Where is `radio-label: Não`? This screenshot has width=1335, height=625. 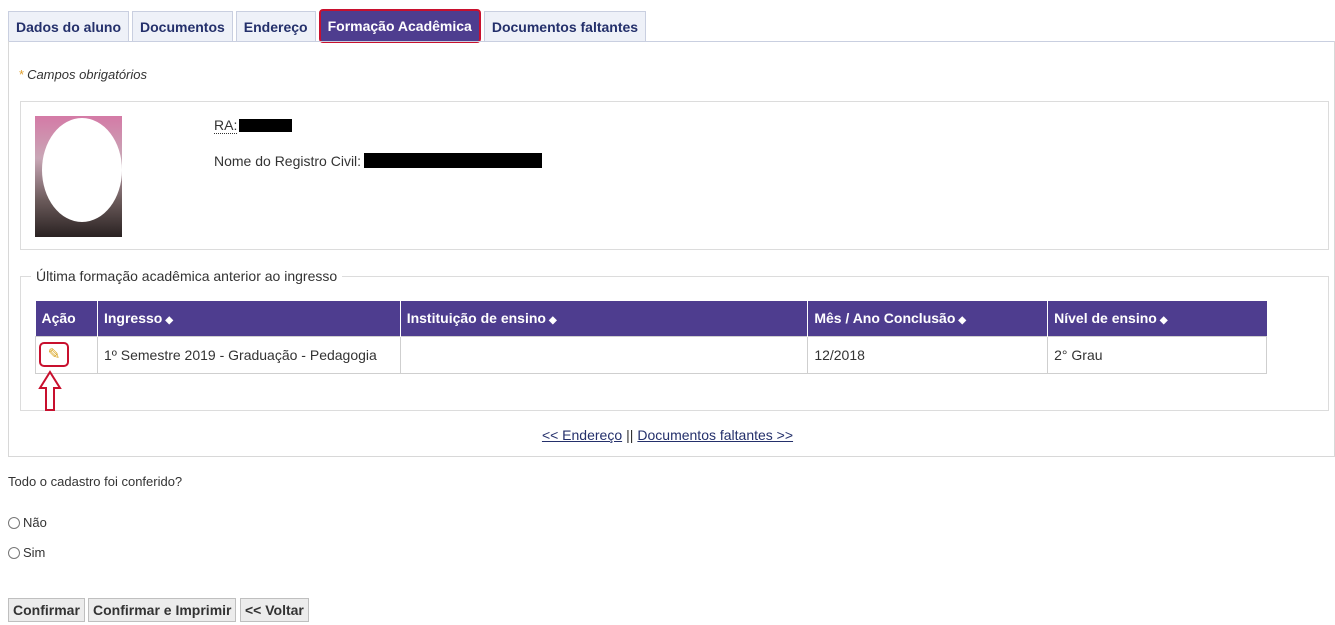 radio-label: Não is located at coordinates (35, 522).